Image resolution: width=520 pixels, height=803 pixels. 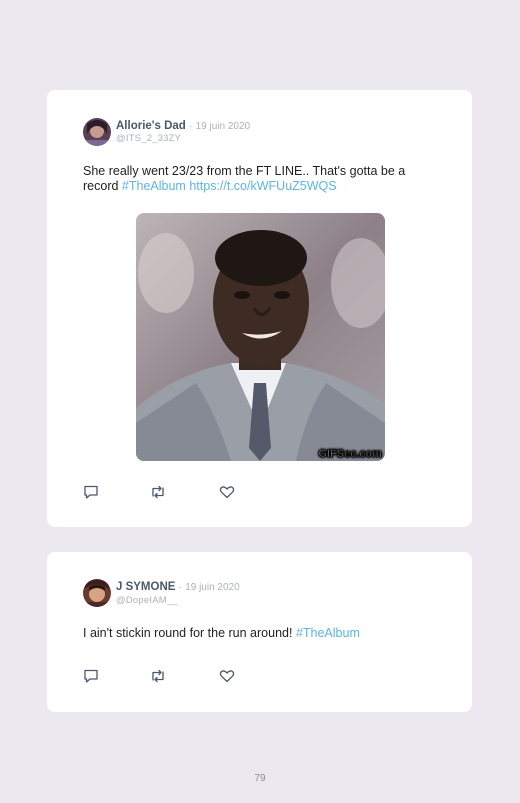 What do you see at coordinates (178, 587) in the screenshot?
I see `user-name: J SYMONE · 19 juin 2020` at bounding box center [178, 587].